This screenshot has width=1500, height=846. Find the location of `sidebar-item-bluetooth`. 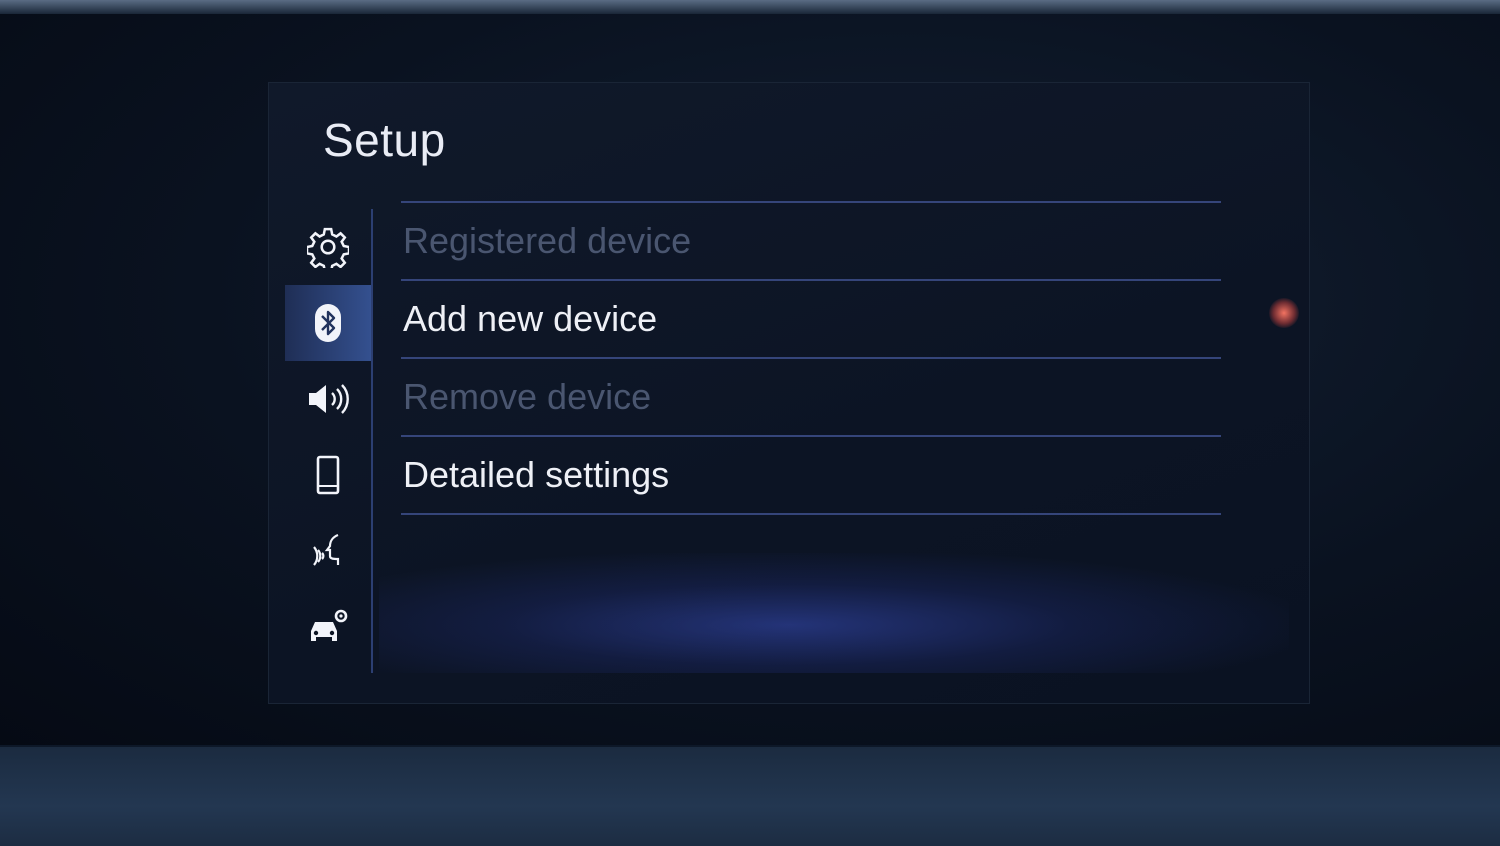

sidebar-item-bluetooth is located at coordinates (328, 323).